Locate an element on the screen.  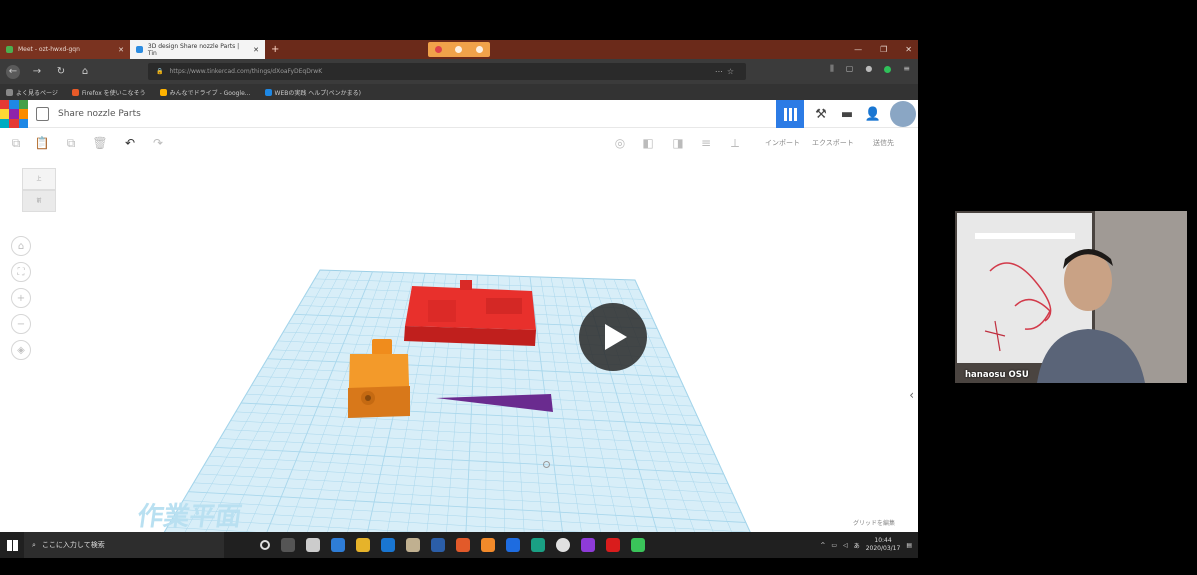
chrome-icon is located at coordinates (563, 545).